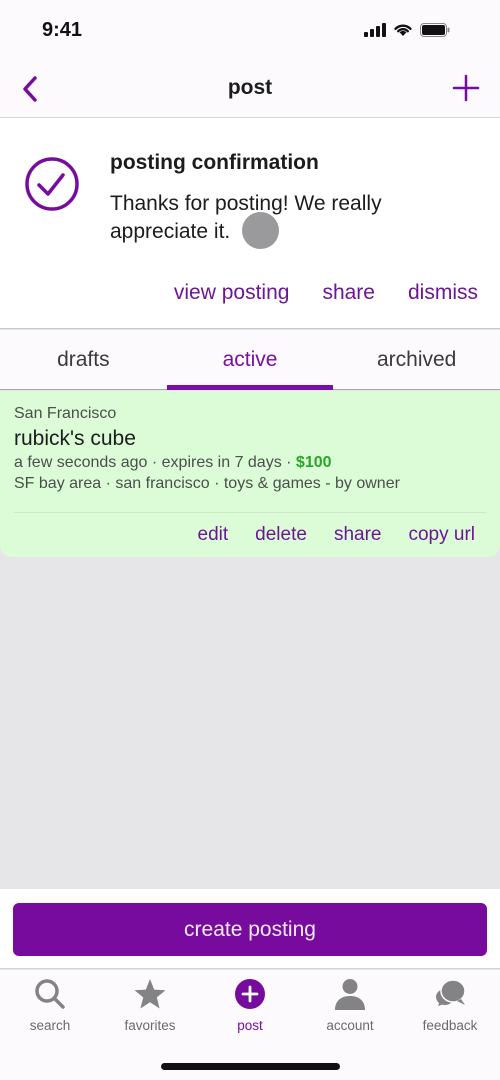 This screenshot has height=1080, width=500. I want to click on posting-title: rubick's cube, so click(75, 438).